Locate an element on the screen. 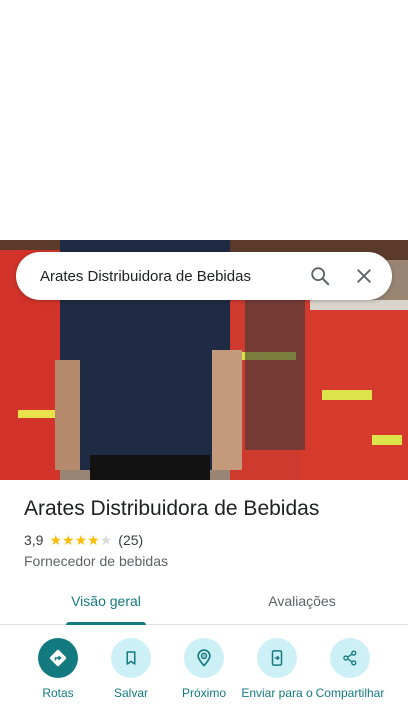 The image size is (408, 720). send-to-phone-icon is located at coordinates (277, 658).